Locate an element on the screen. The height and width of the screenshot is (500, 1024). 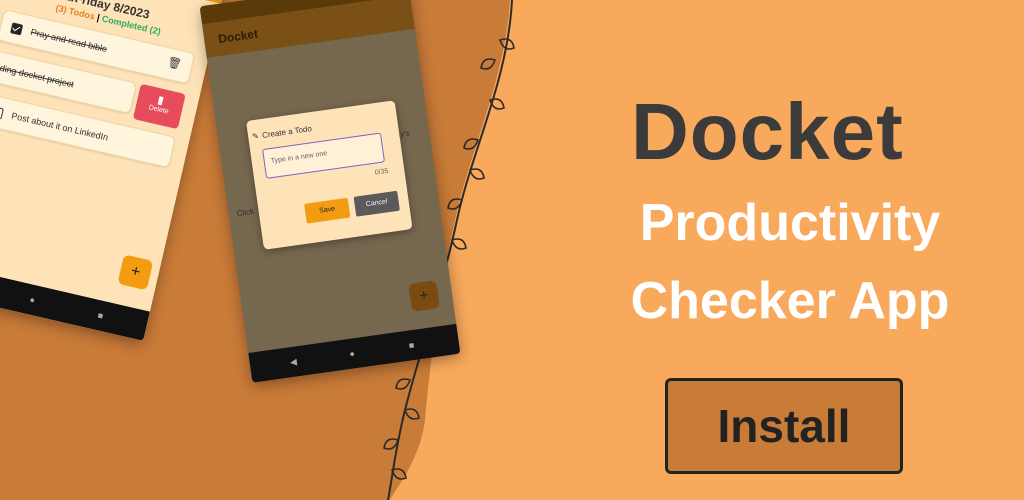
brand-title: Docket is located at coordinates (767, 131).